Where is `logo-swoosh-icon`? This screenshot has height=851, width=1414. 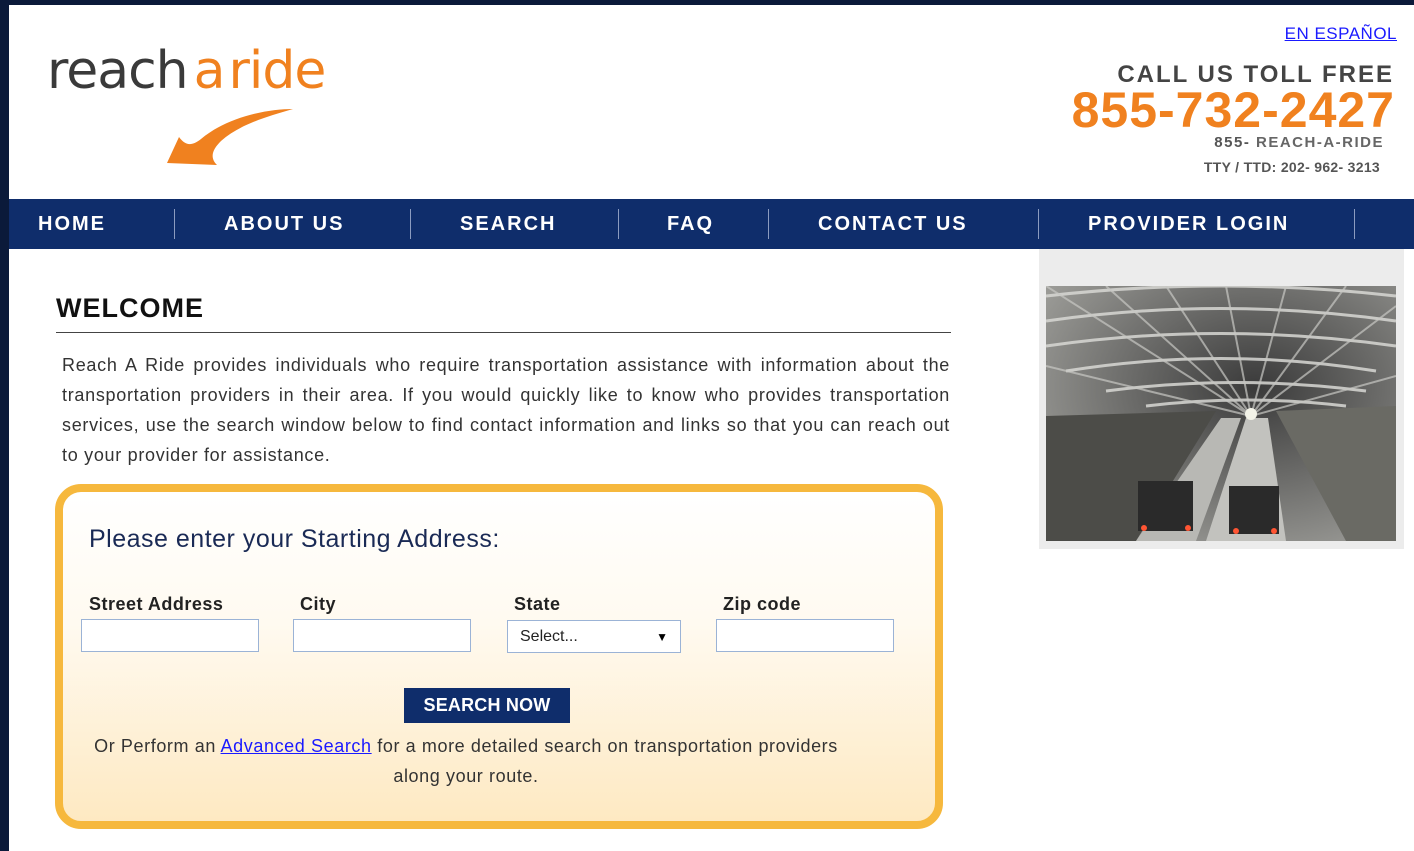
logo-swoosh-icon is located at coordinates (230, 137).